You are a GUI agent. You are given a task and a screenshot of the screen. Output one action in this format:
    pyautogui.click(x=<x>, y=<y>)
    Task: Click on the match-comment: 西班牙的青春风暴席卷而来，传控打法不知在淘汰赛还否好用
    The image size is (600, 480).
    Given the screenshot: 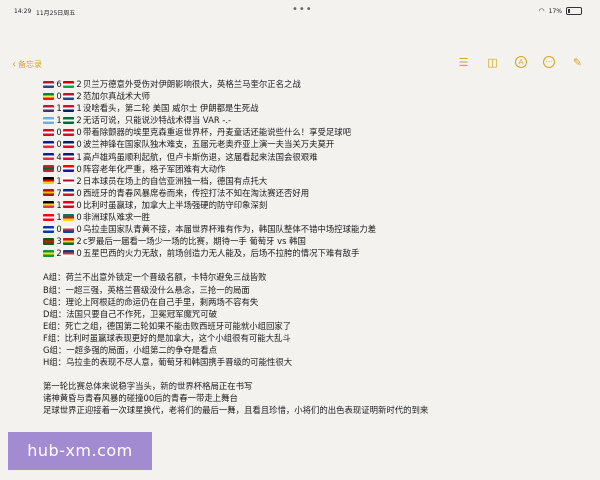 What is the action you would take?
    pyautogui.click(x=196, y=192)
    